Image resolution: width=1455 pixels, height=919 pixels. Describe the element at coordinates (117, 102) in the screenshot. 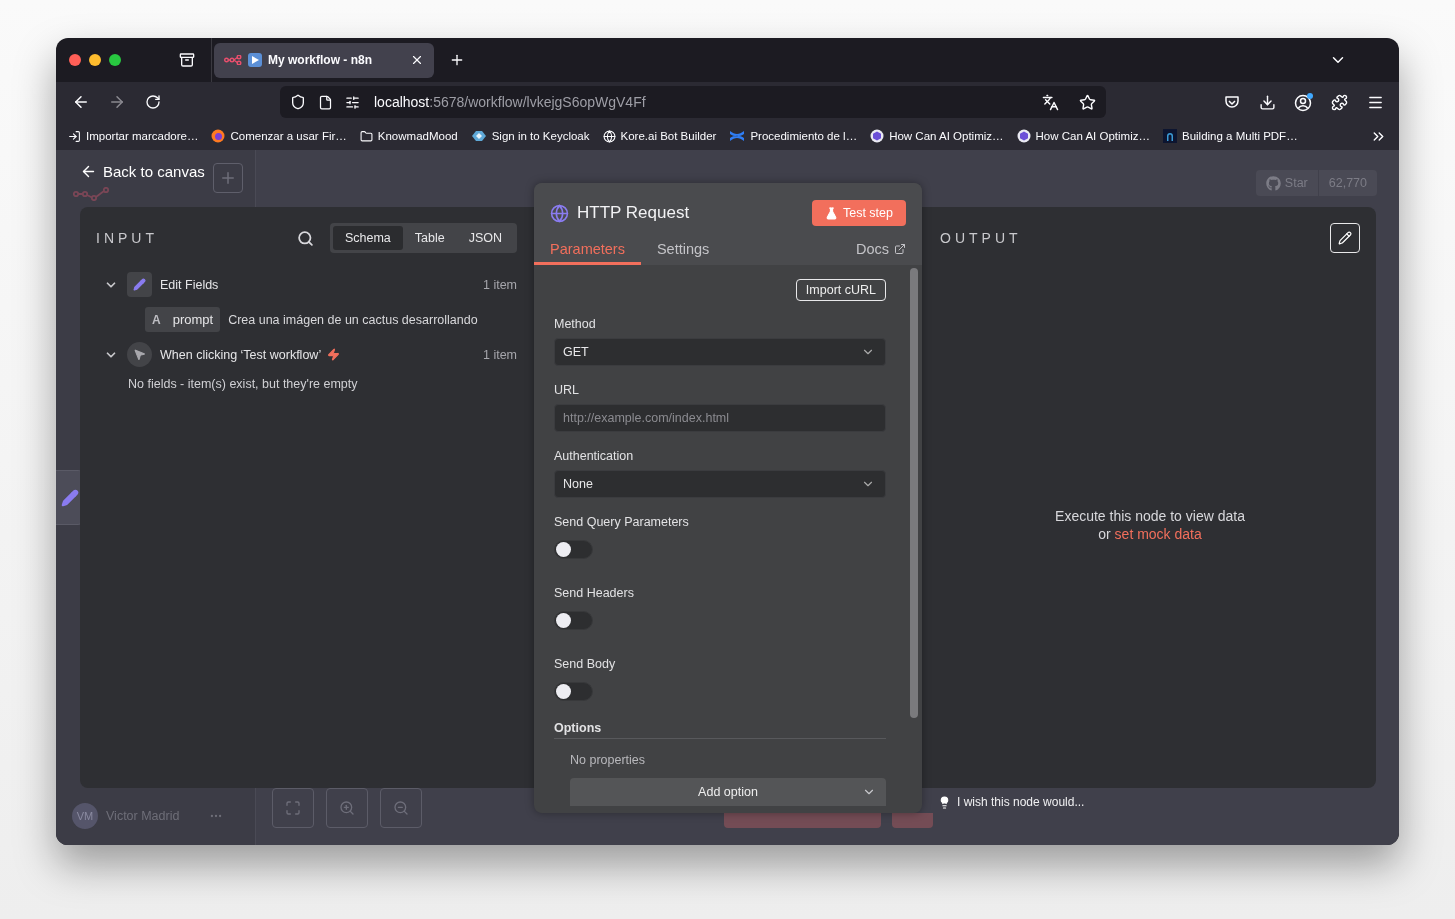

I see `forward-icon` at that location.